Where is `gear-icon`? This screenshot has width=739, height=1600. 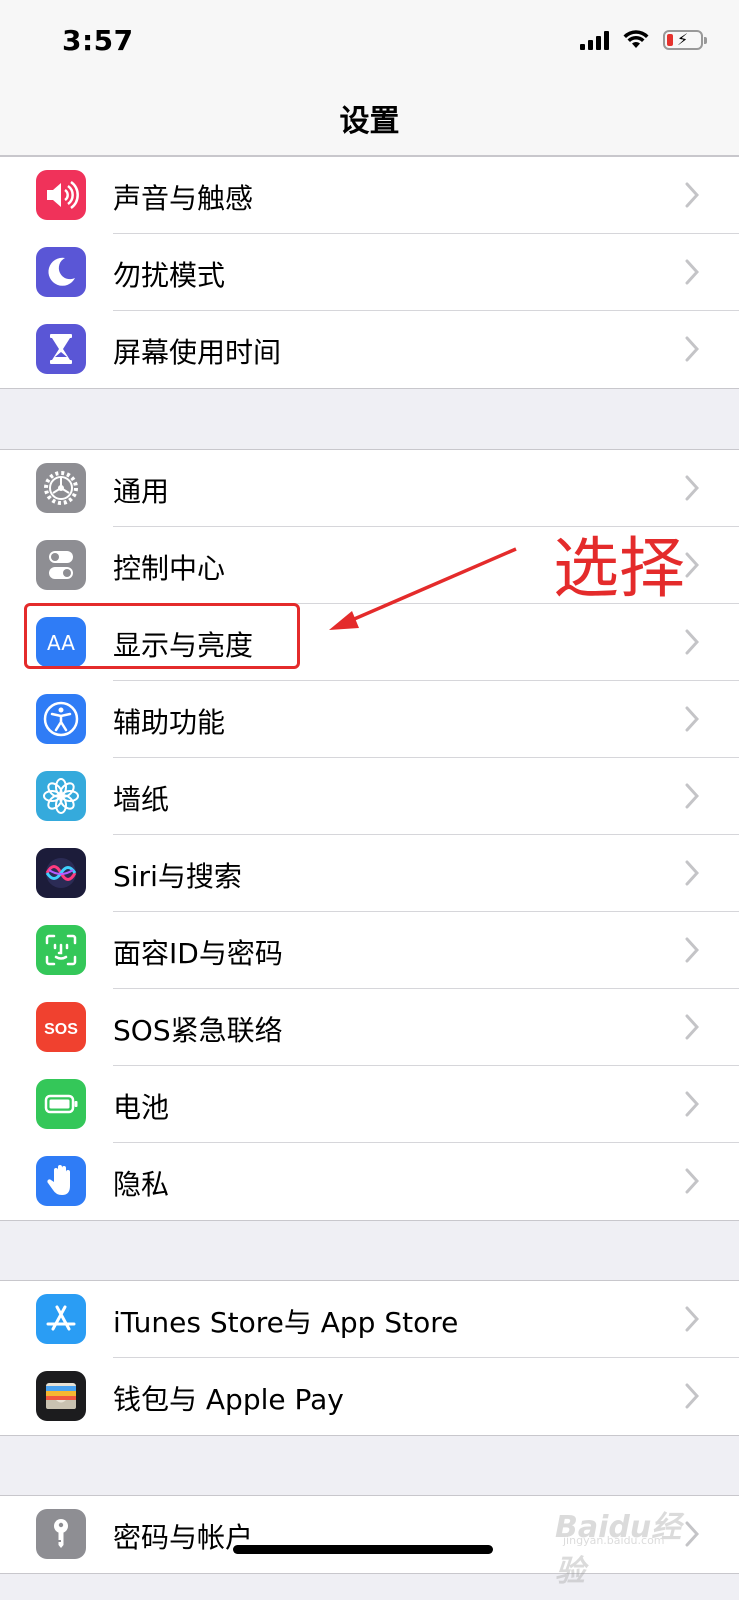
gear-icon is located at coordinates (61, 488).